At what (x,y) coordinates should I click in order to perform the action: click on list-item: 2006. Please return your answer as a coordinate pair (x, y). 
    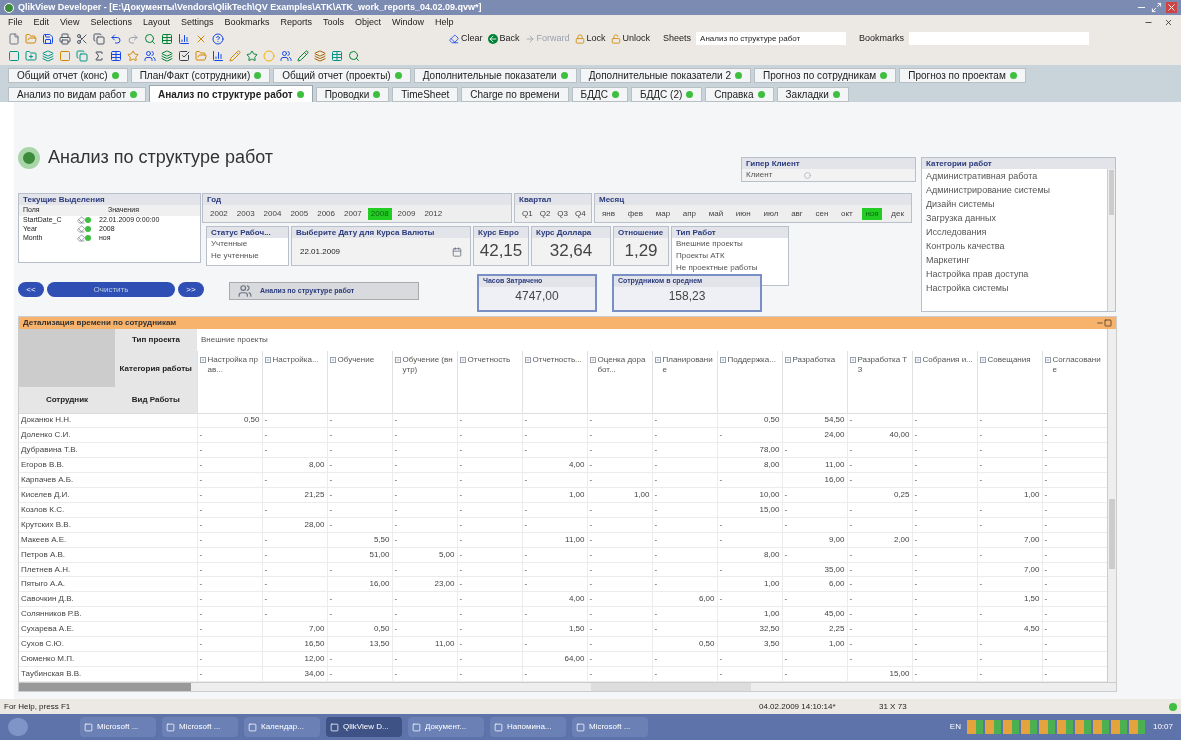
    Looking at the image, I should click on (326, 213).